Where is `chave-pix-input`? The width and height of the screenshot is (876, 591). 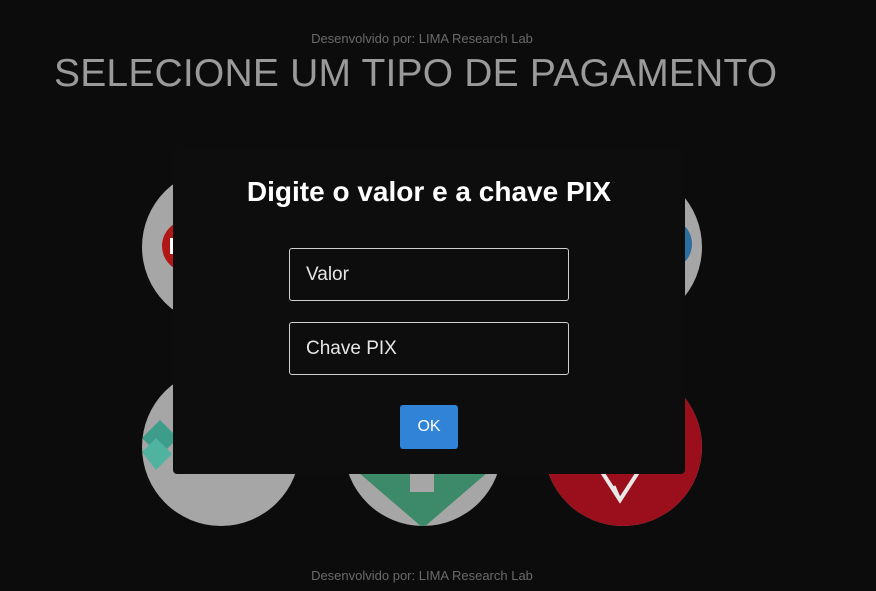
chave-pix-input is located at coordinates (429, 348).